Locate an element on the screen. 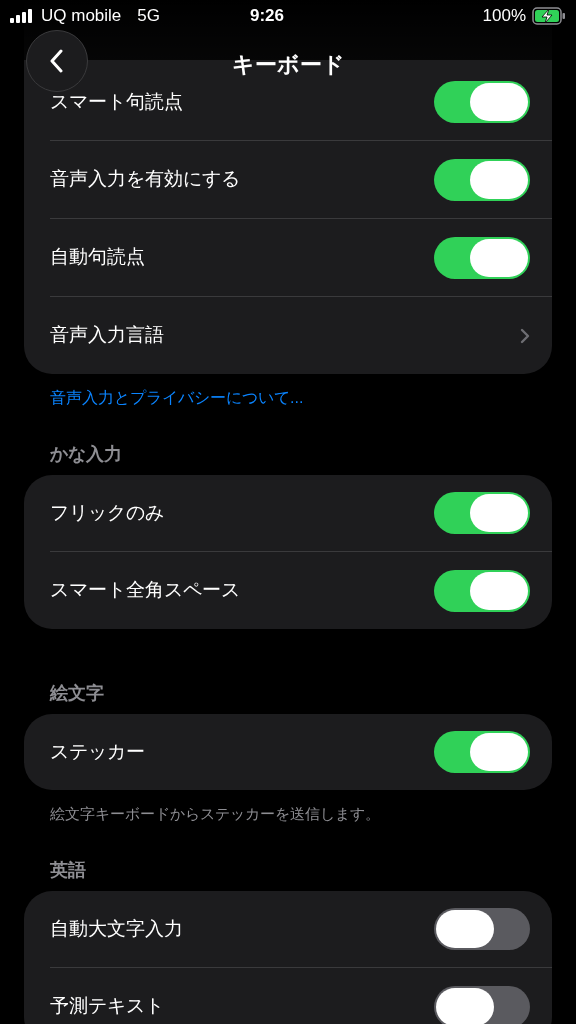  setting-label: 音声入力を有効にする is located at coordinates (145, 179).